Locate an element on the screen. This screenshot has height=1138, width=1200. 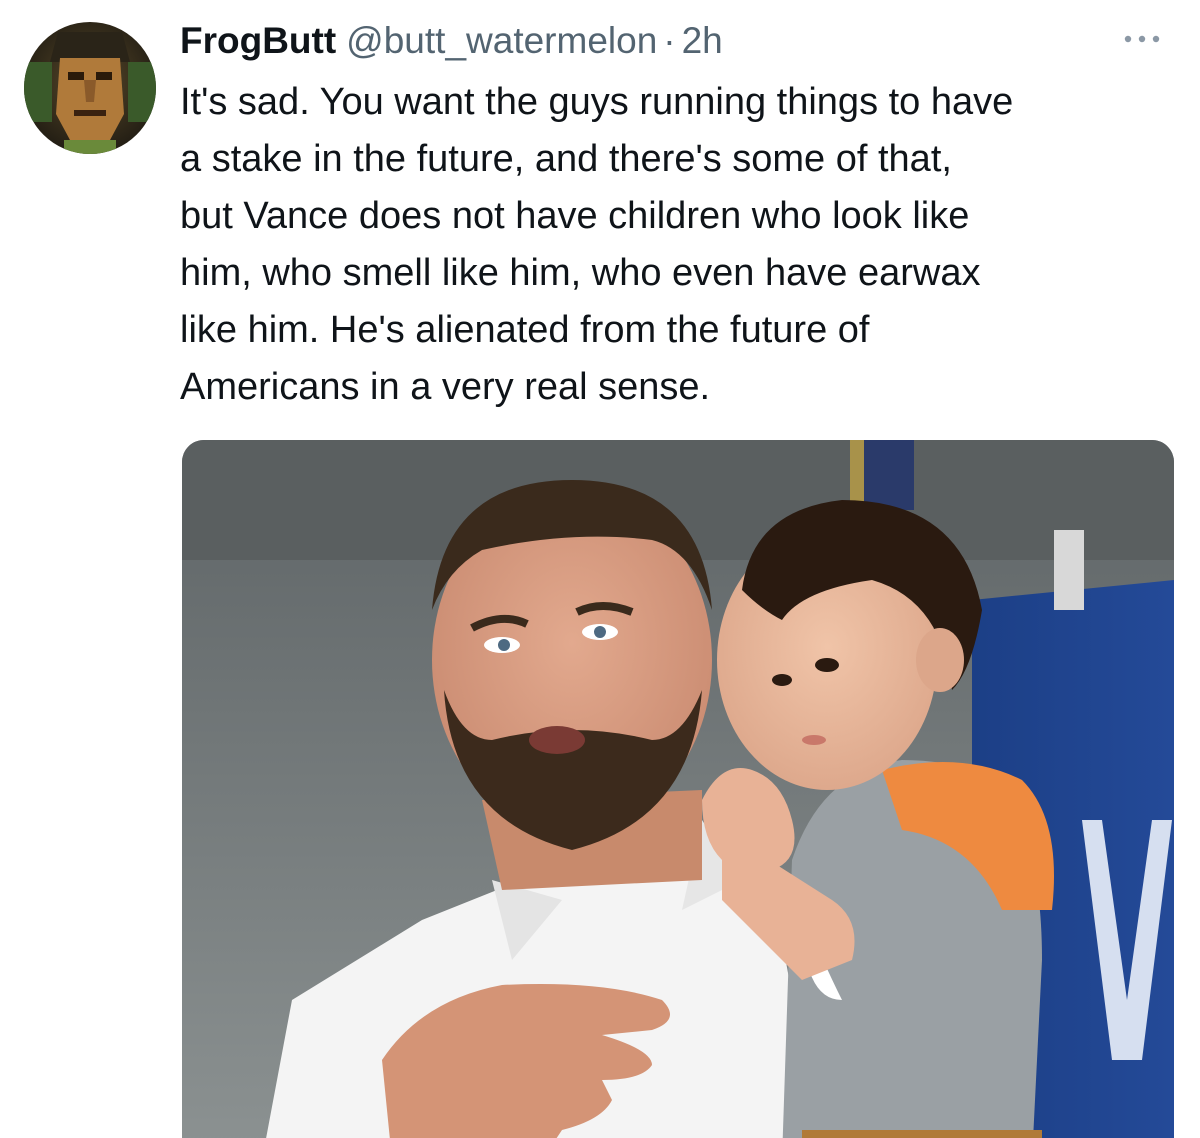
more-options-button is located at coordinates (1142, 39).